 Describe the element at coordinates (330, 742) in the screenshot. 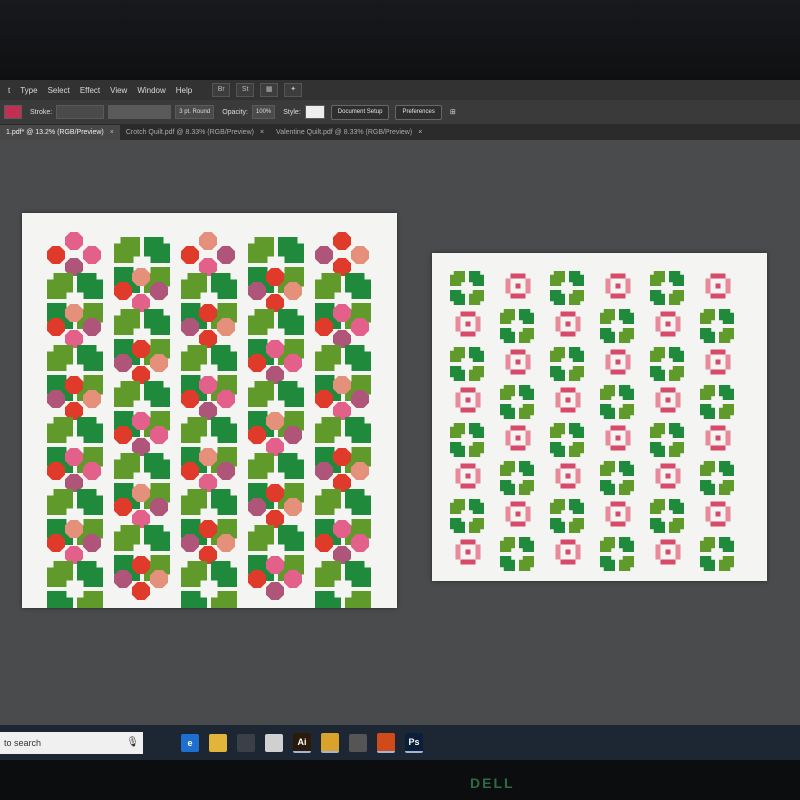

I see `chrome-icon` at that location.